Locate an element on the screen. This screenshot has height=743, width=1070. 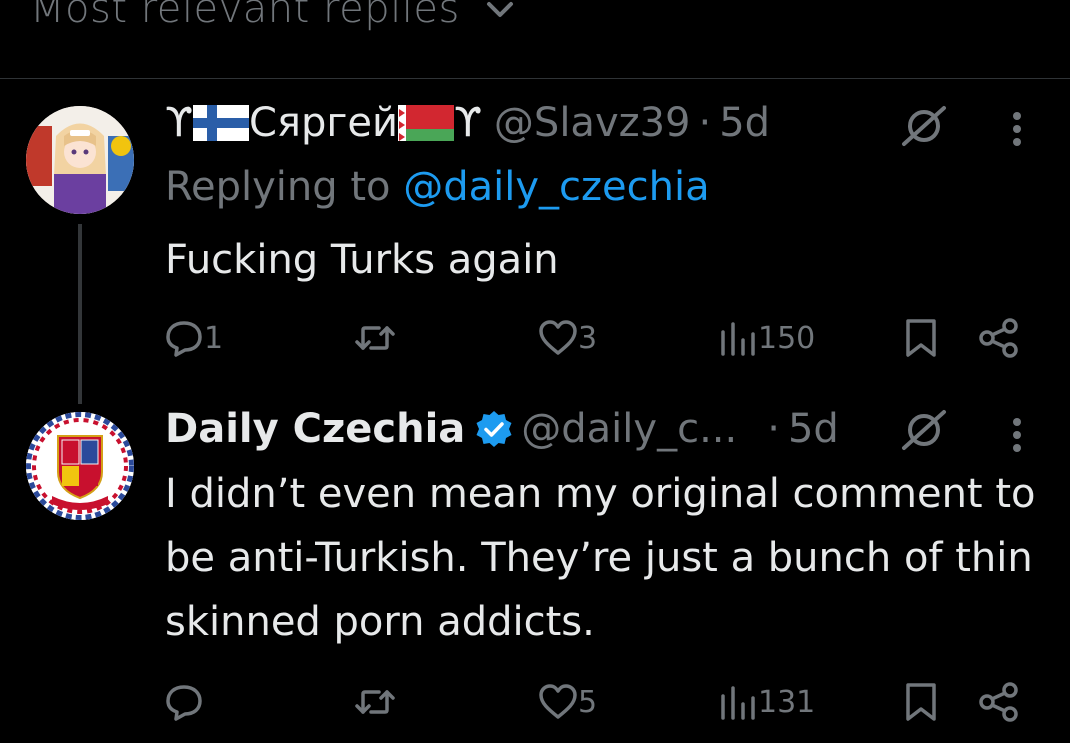
handle: @Slavz39 is located at coordinates (592, 123).